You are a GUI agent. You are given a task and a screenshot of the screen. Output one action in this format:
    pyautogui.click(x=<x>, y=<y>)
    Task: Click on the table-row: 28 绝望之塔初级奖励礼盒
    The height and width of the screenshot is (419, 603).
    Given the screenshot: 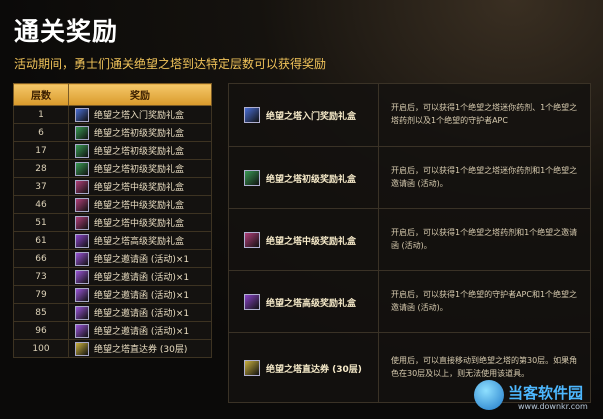 What is the action you would take?
    pyautogui.click(x=112, y=168)
    